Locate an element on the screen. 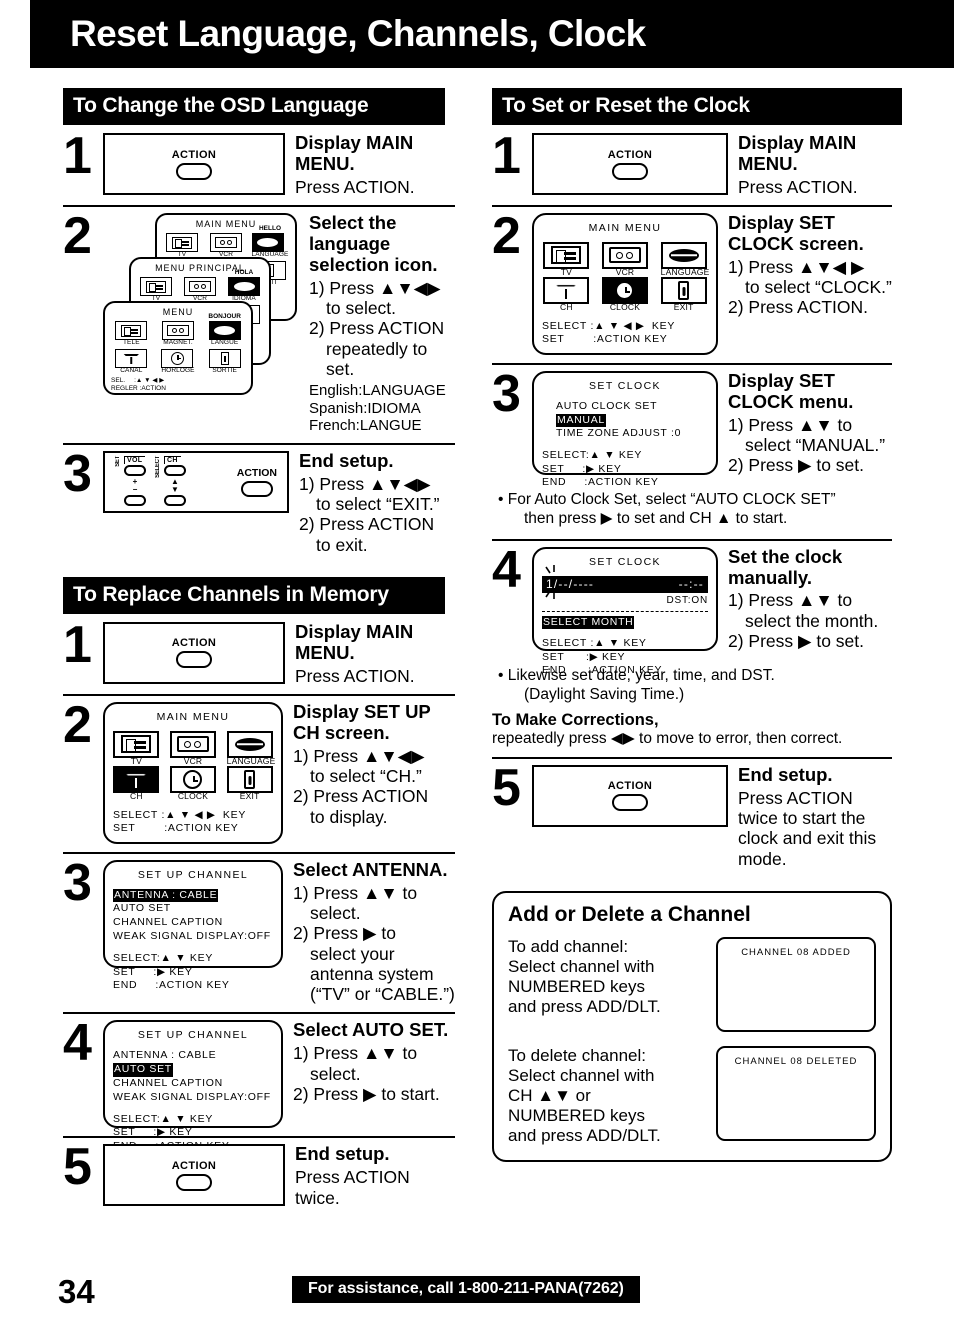 The image size is (954, 1319). step-number: 4 is located at coordinates (77, 1043).